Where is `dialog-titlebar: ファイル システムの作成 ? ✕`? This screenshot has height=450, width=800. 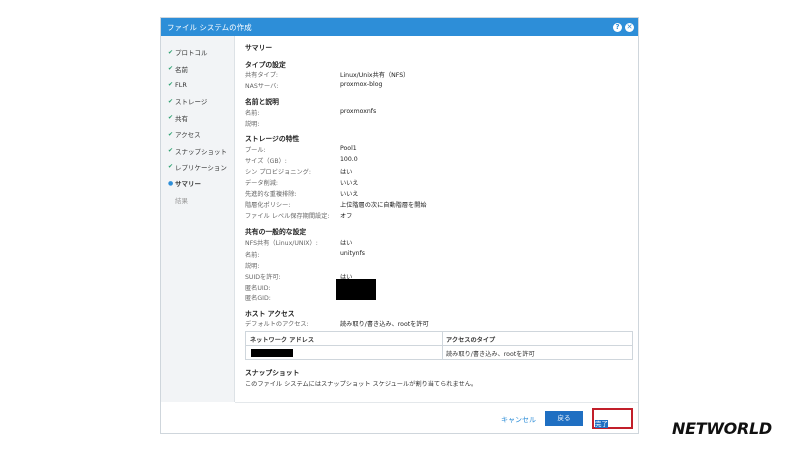
dialog-titlebar: ファイル システムの作成 ? ✕ is located at coordinates (399, 27).